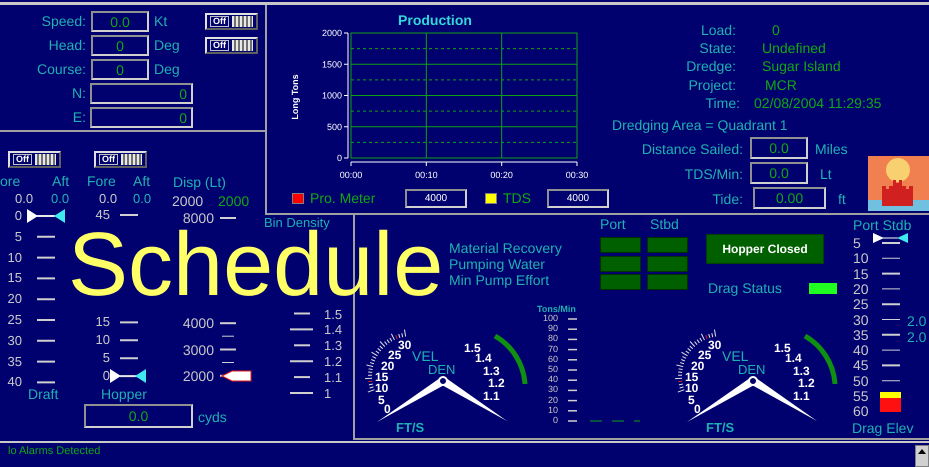 The width and height of the screenshot is (929, 467). I want to click on column-header: Port Stdb, so click(882, 225).